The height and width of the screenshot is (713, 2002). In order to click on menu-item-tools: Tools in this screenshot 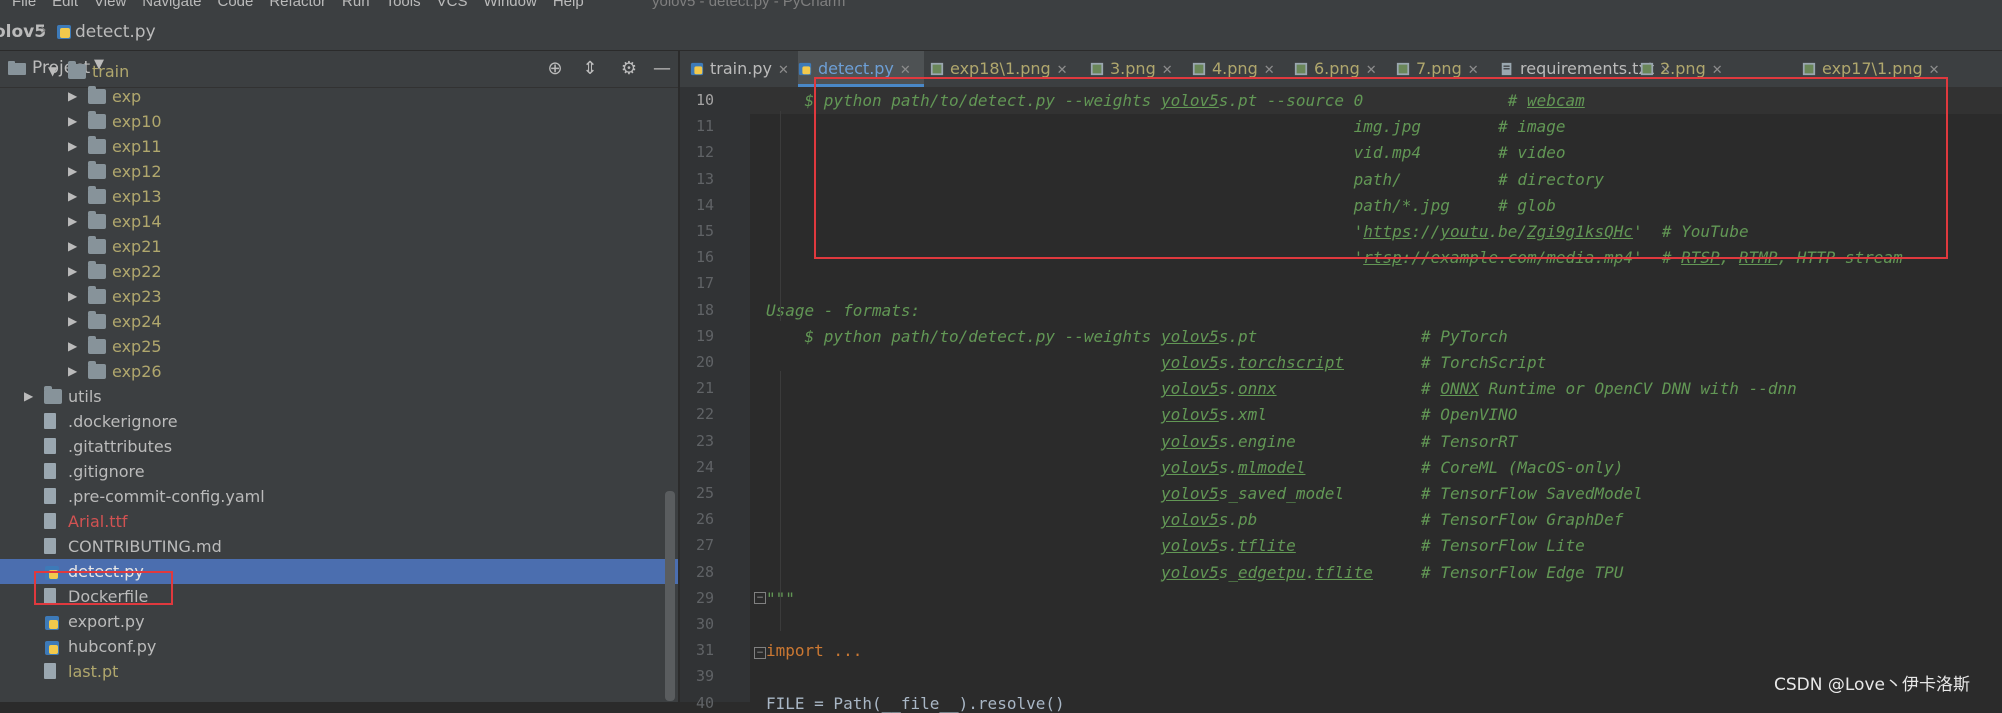, I will do `click(403, 5)`.